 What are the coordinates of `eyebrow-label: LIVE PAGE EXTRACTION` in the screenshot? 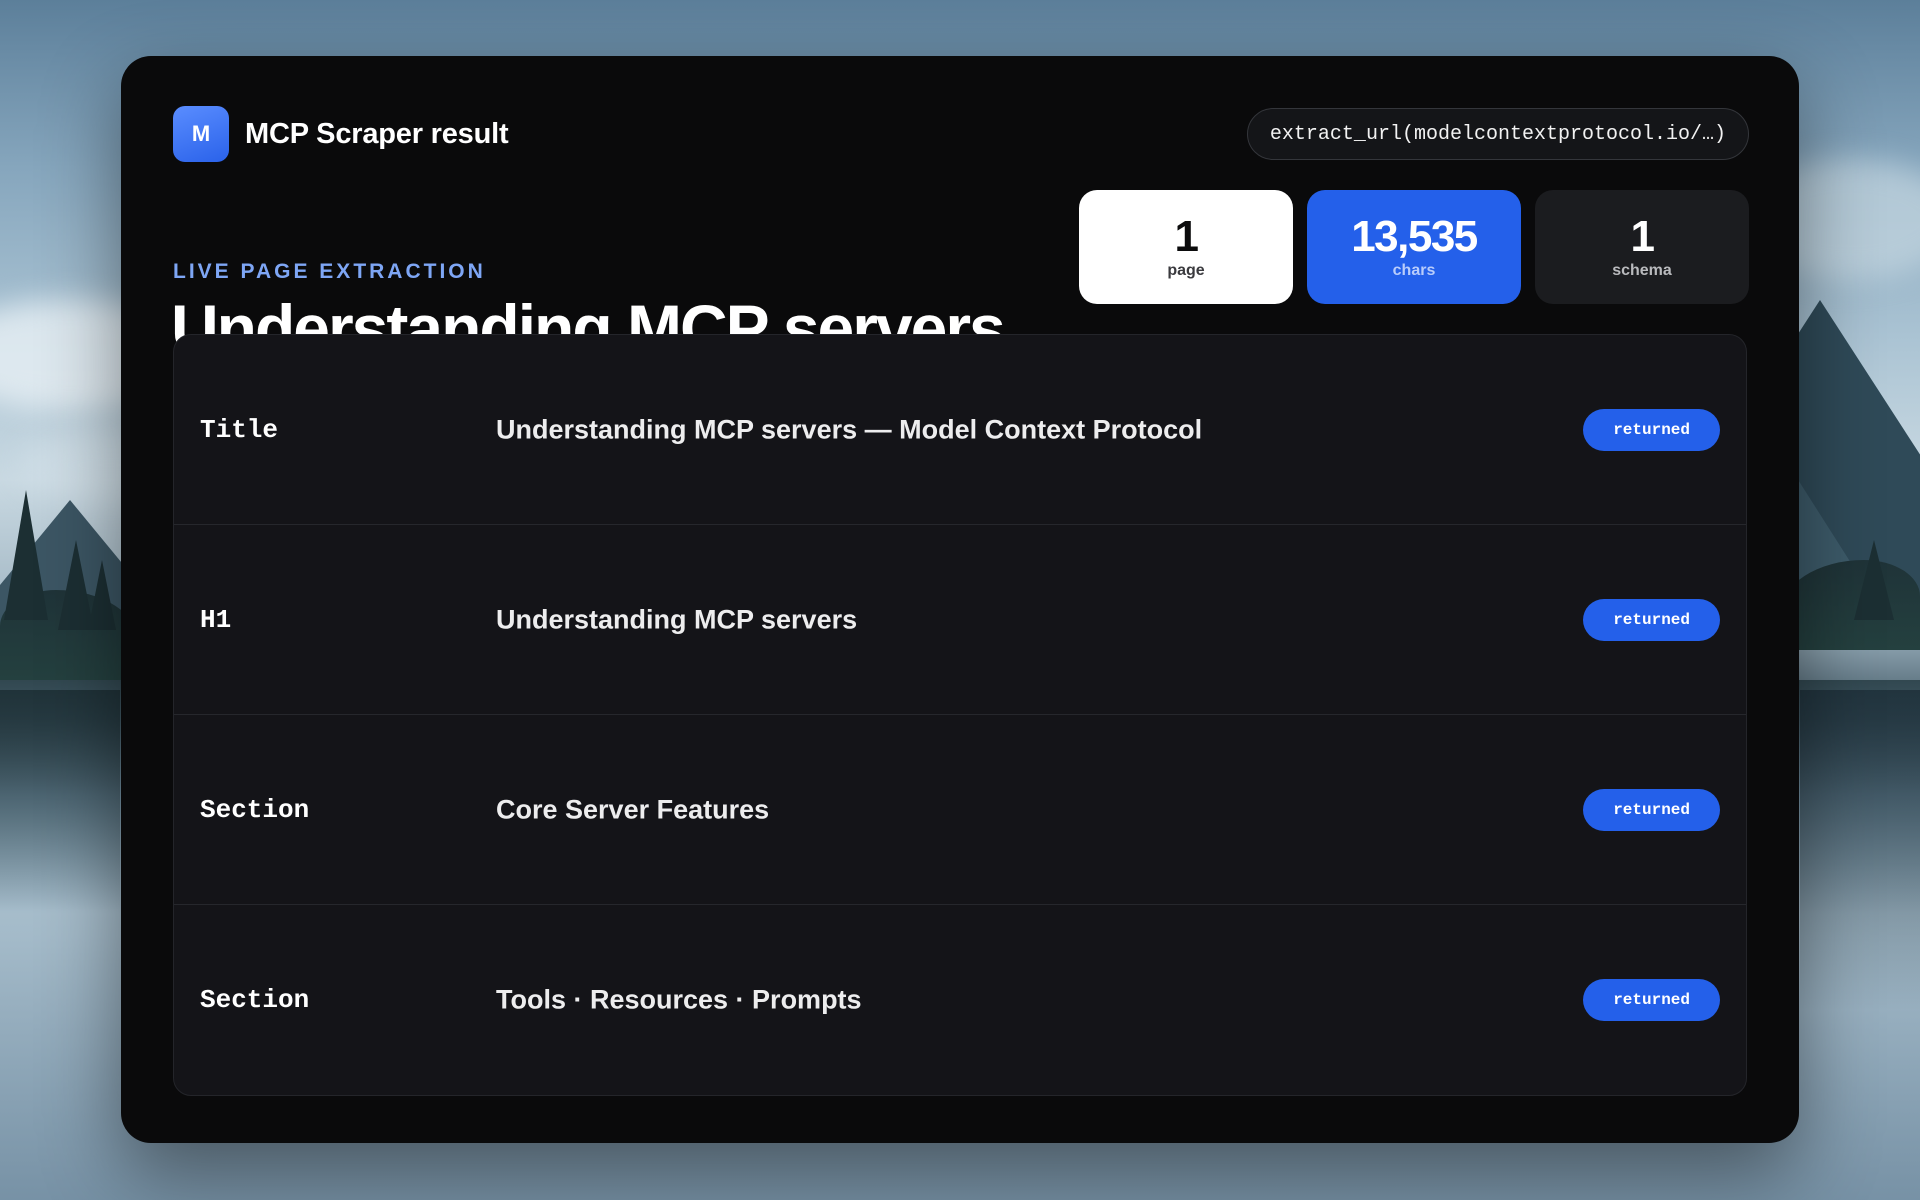 It's located at (329, 271).